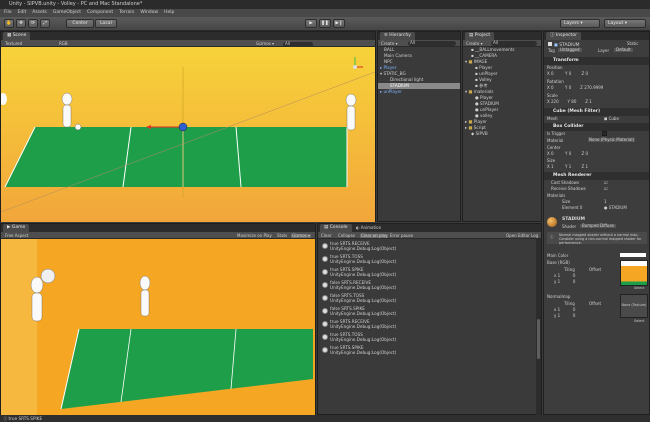 Image resolution: width=650 pixels, height=422 pixels. I want to click on layers-dropdown: Layers ▾, so click(580, 23).